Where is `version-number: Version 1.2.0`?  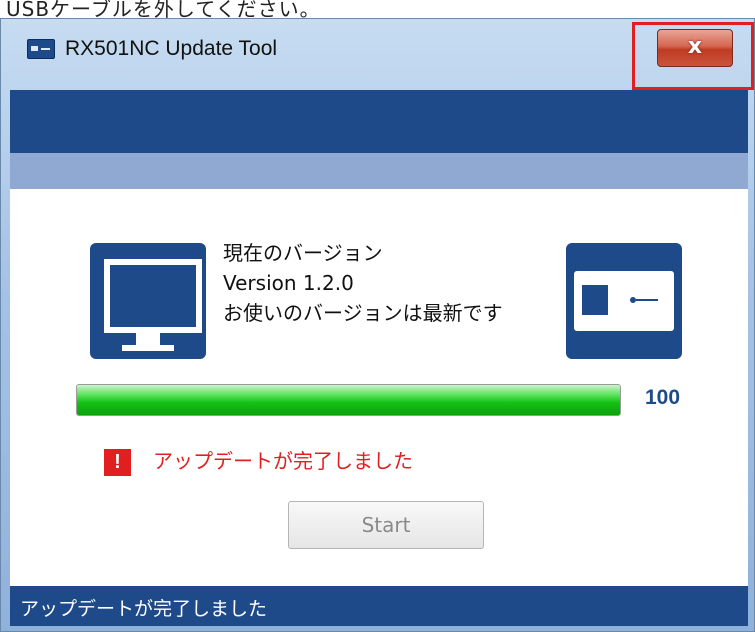
version-number: Version 1.2.0 is located at coordinates (288, 283).